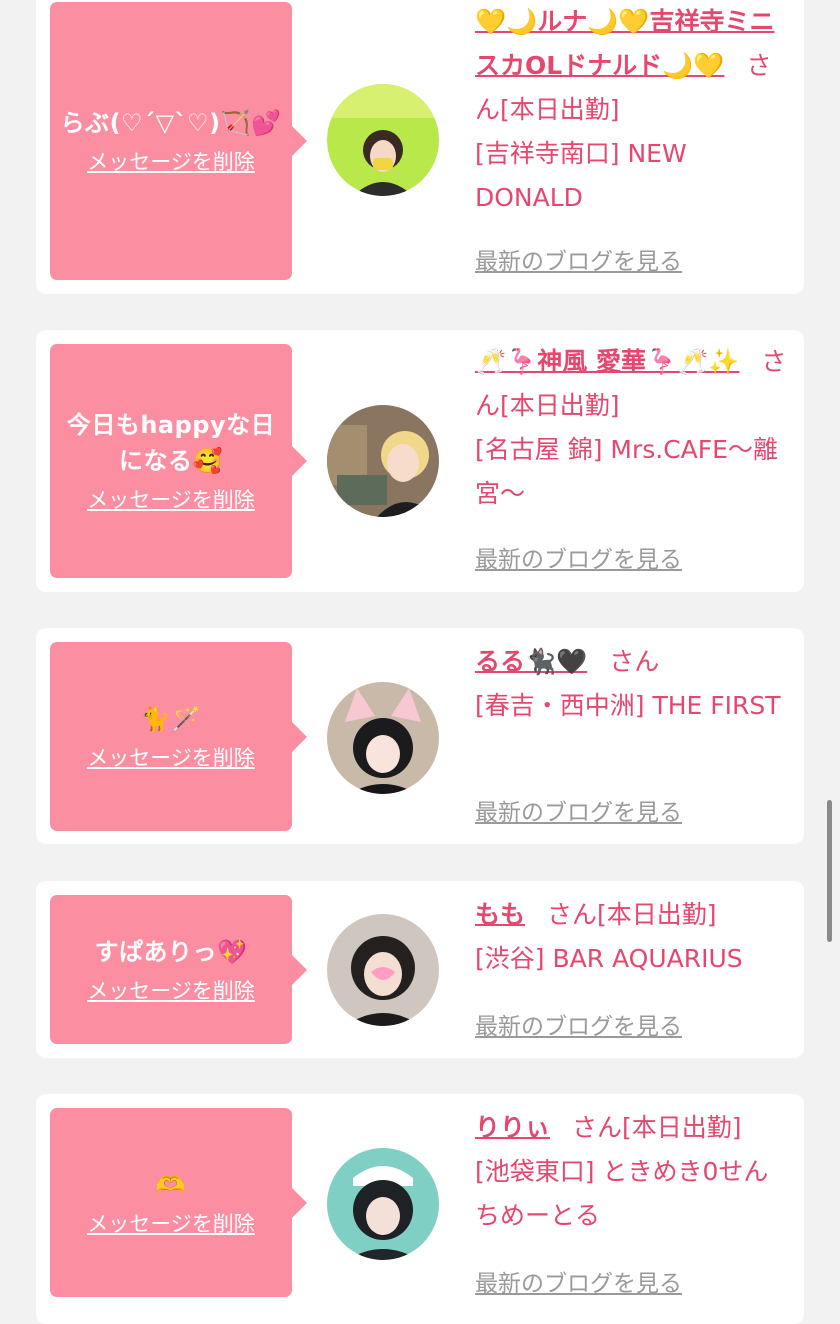  Describe the element at coordinates (634, 428) in the screenshot. I see `girl-info: 🥂🦩神風 愛華🦩🥂✨ さん[本日出勤] [名古屋 錦] Mrs.CAFE〜離宮〜` at that location.